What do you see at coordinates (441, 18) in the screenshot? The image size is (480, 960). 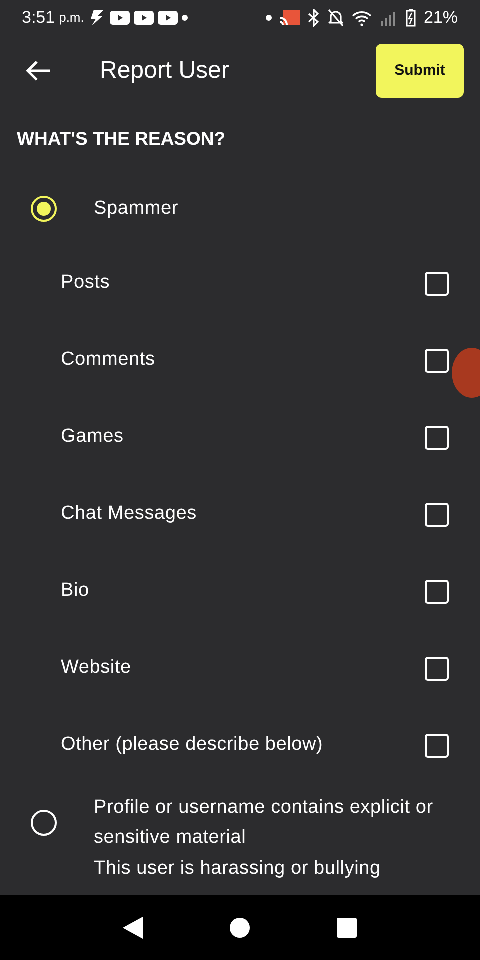 I see `battery-percentage: 21%` at bounding box center [441, 18].